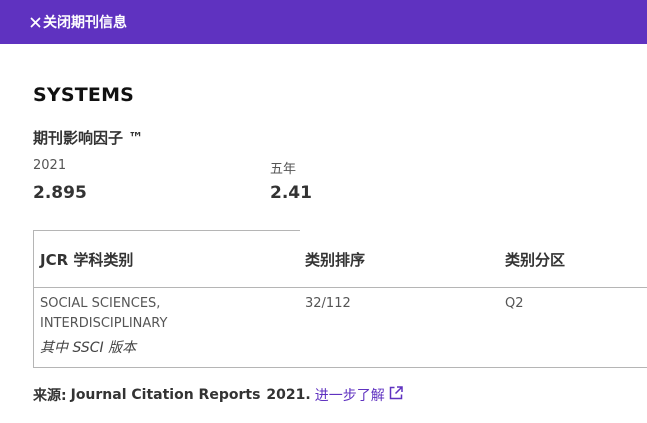 This screenshot has width=647, height=423. I want to click on column-header-quartile: 类别分区, so click(535, 260).